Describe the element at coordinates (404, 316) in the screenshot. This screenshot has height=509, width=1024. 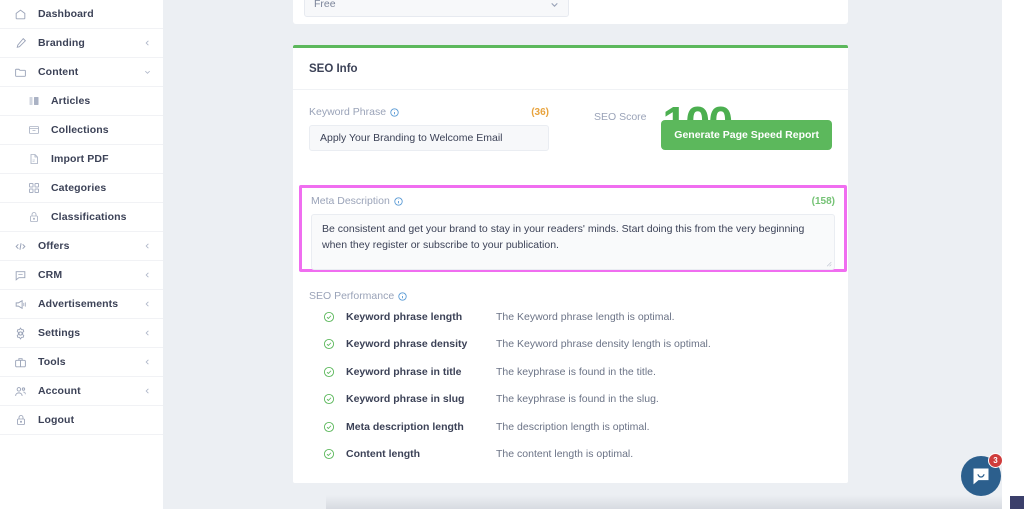
I see `performance-row-name: Keyword phrase length` at that location.